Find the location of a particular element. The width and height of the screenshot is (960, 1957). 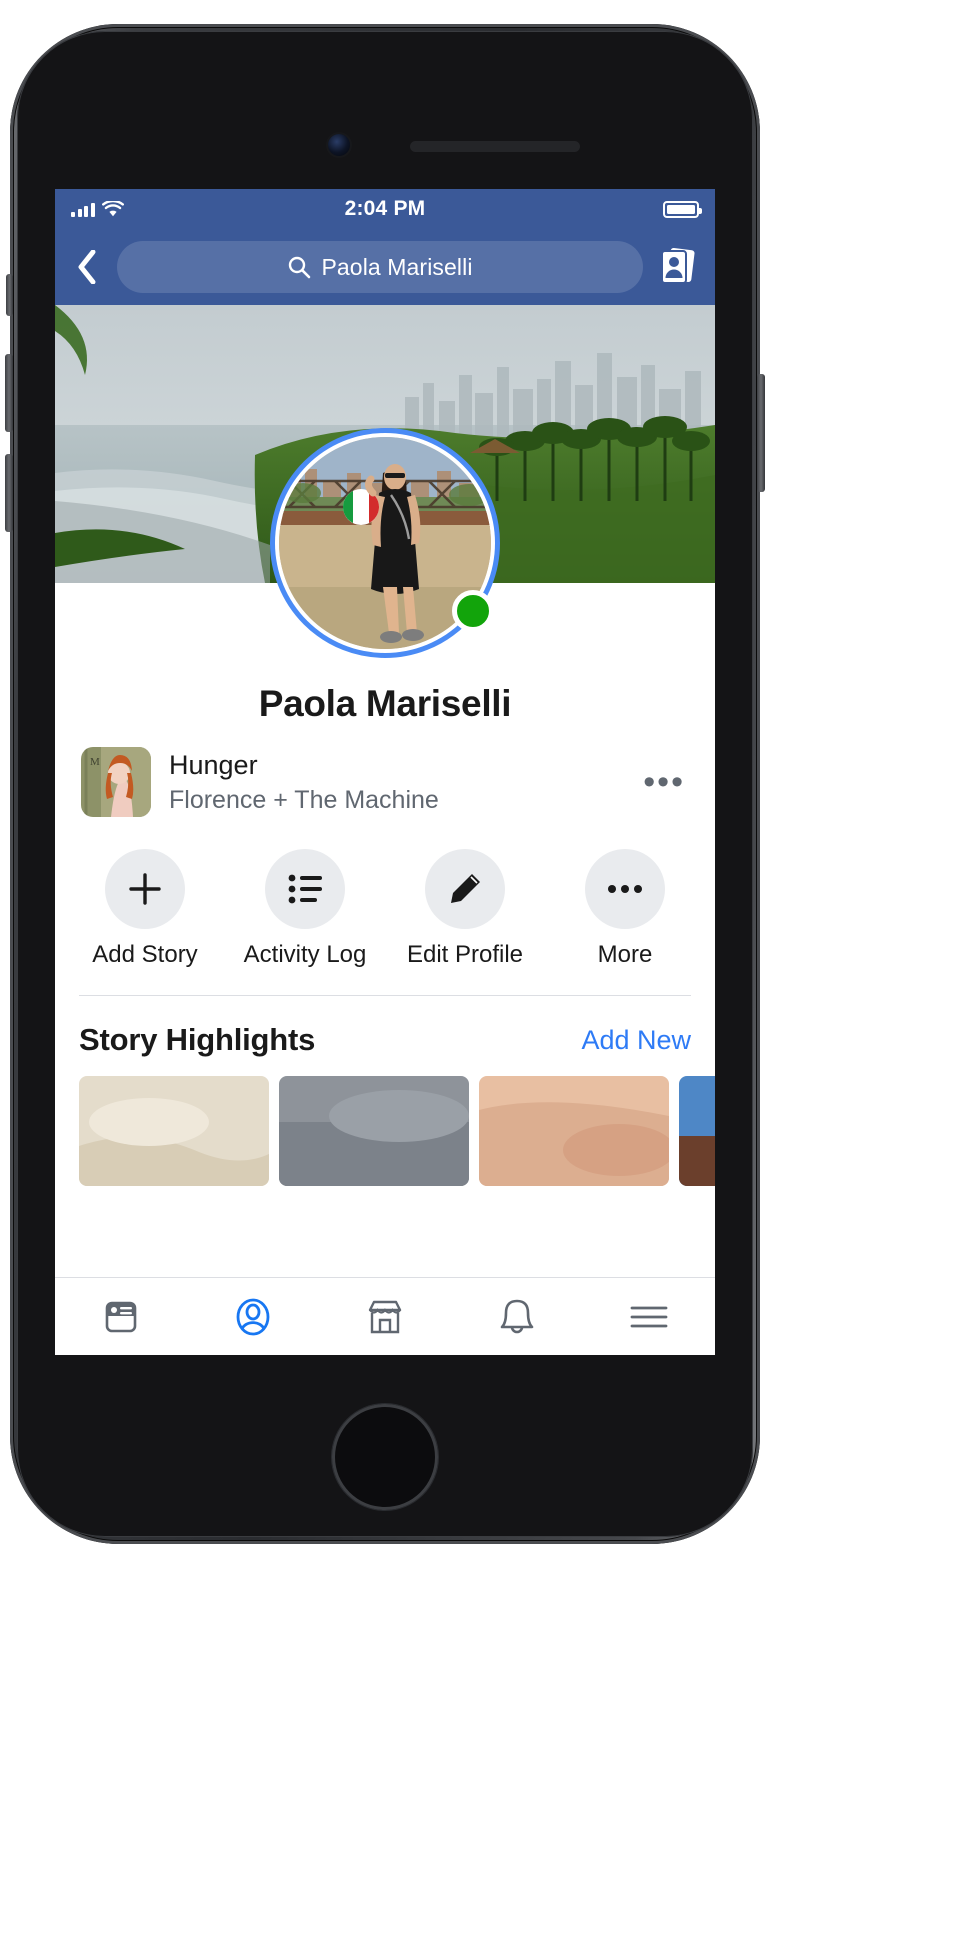

edit-profile-button: Edit Profile is located at coordinates (465, 909).